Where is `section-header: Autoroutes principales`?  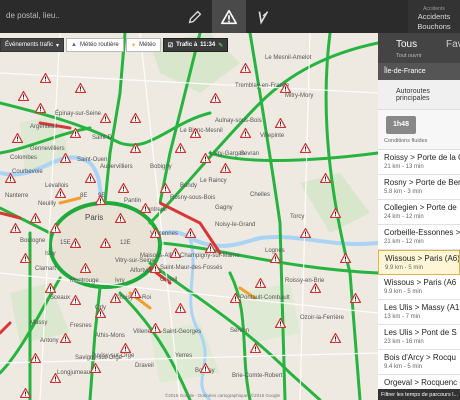 section-header: Autoroutes principales is located at coordinates (419, 95).